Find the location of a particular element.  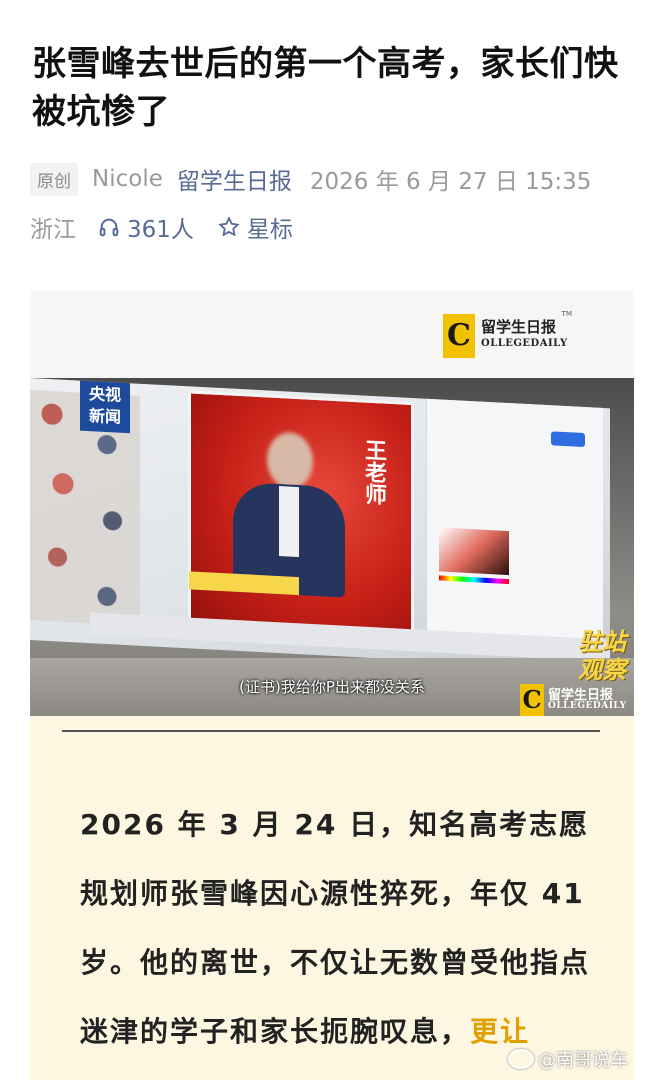

watermark-text: @南哥说车 is located at coordinates (583, 1060).